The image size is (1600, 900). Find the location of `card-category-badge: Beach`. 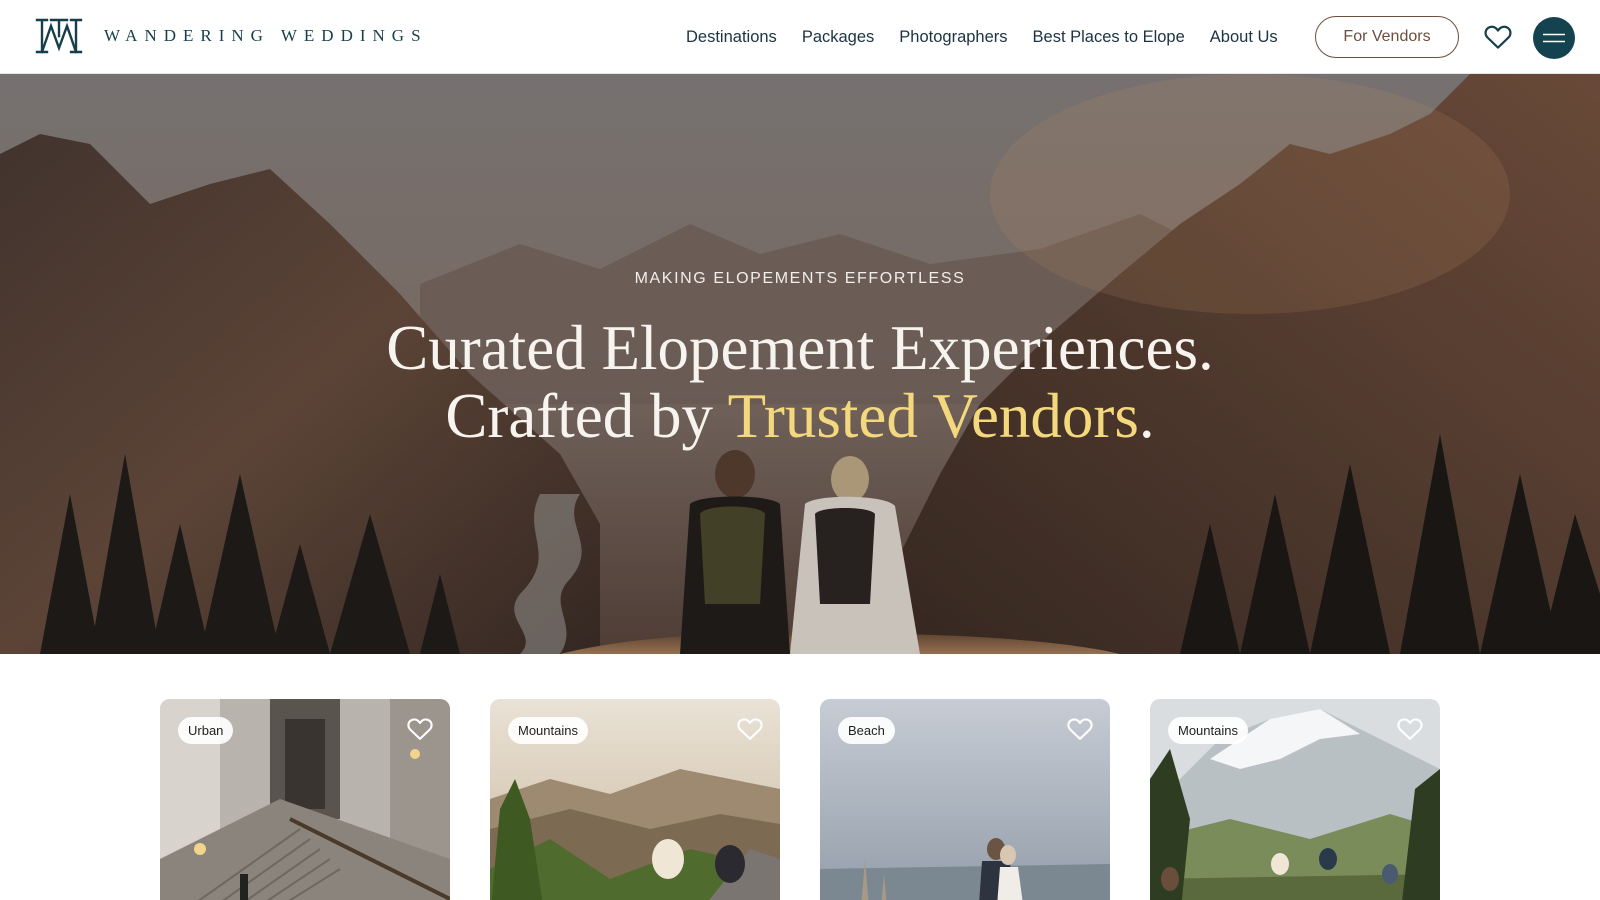

card-category-badge: Beach is located at coordinates (866, 730).